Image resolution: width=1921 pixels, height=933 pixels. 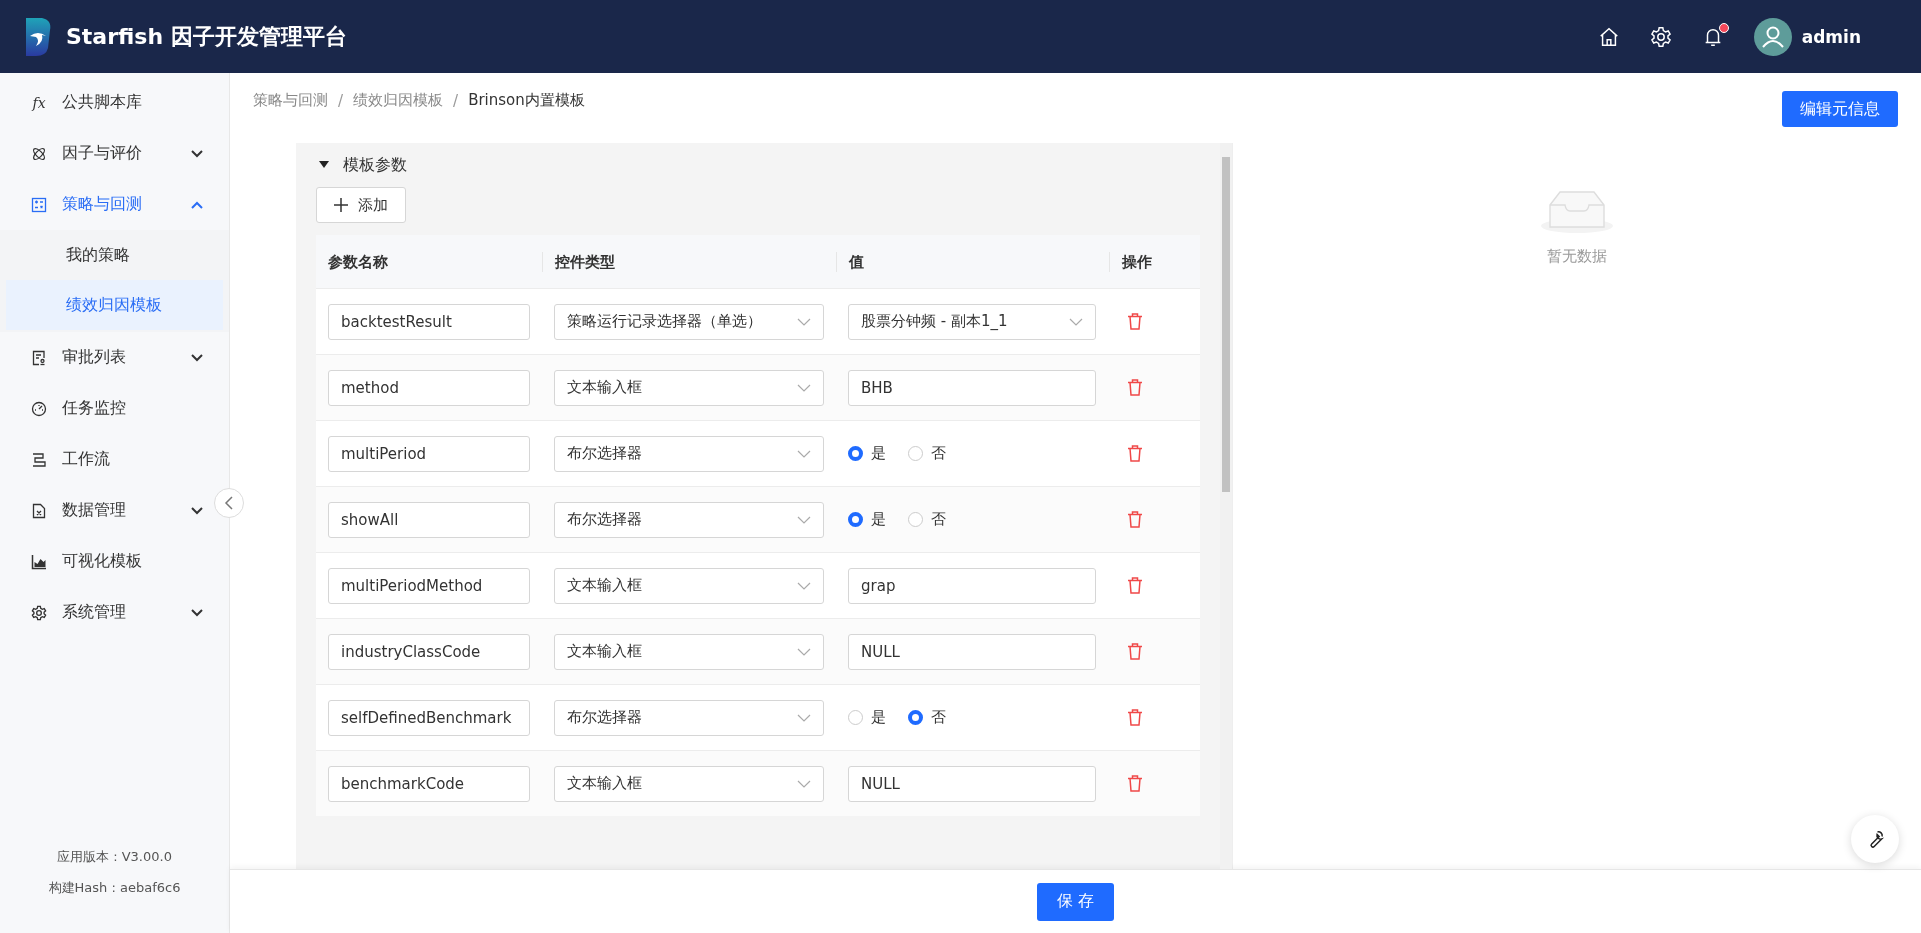 I want to click on dolphin-logo-icon, so click(x=38, y=36).